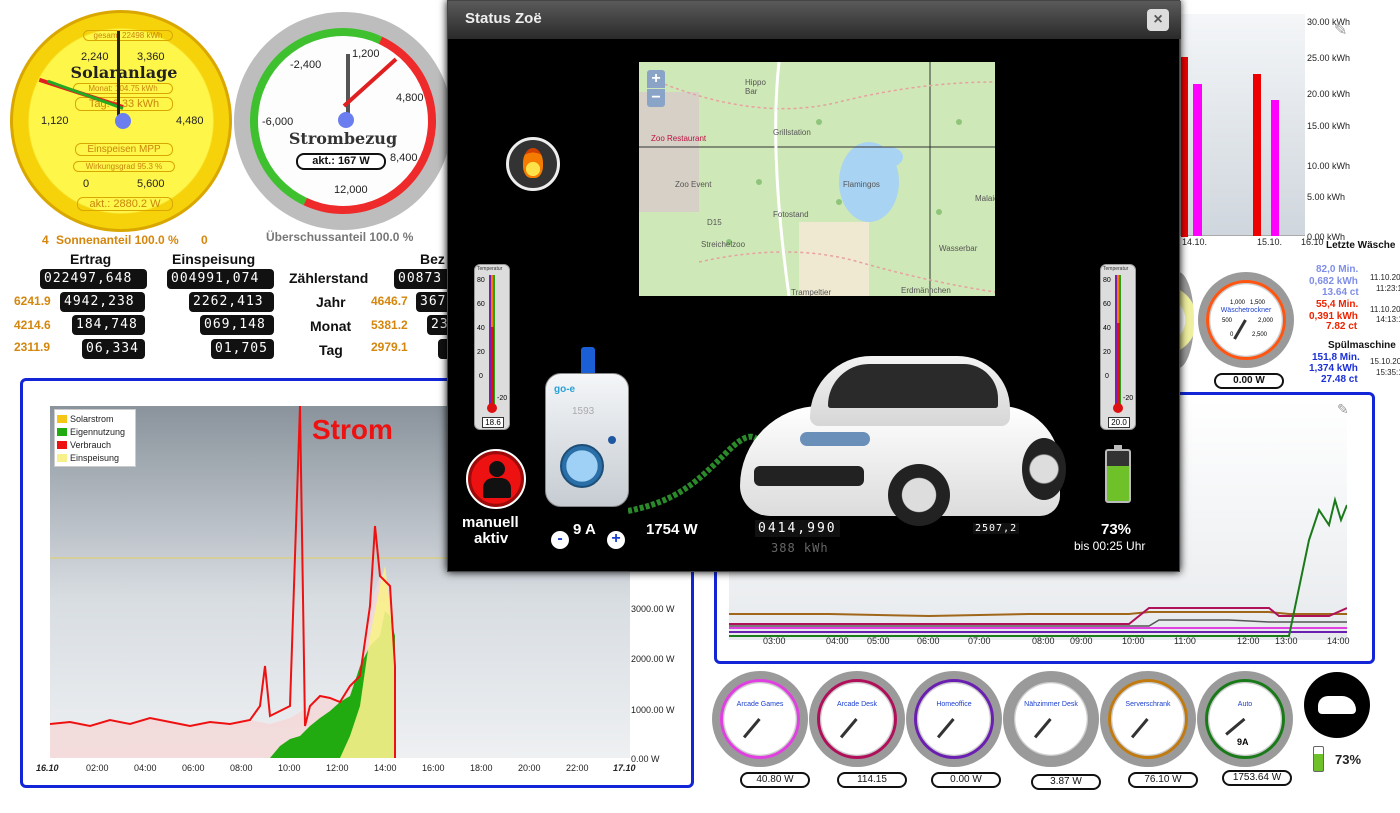 Image resolution: width=1400 pixels, height=813 pixels. What do you see at coordinates (837, 641) in the screenshot?
I see `lines-xtick: 04:00` at bounding box center [837, 641].